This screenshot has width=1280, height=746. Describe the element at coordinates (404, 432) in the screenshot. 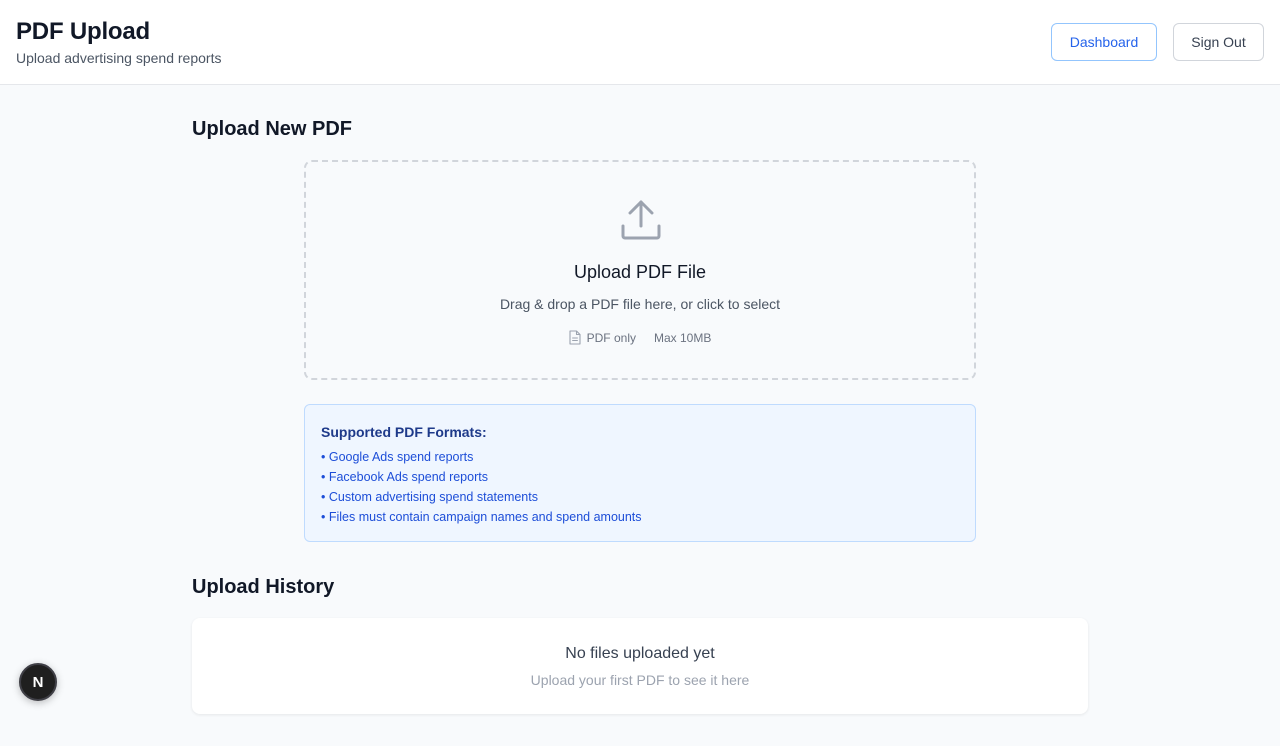

I see `supported-formats-title: Supported PDF Formats:` at that location.